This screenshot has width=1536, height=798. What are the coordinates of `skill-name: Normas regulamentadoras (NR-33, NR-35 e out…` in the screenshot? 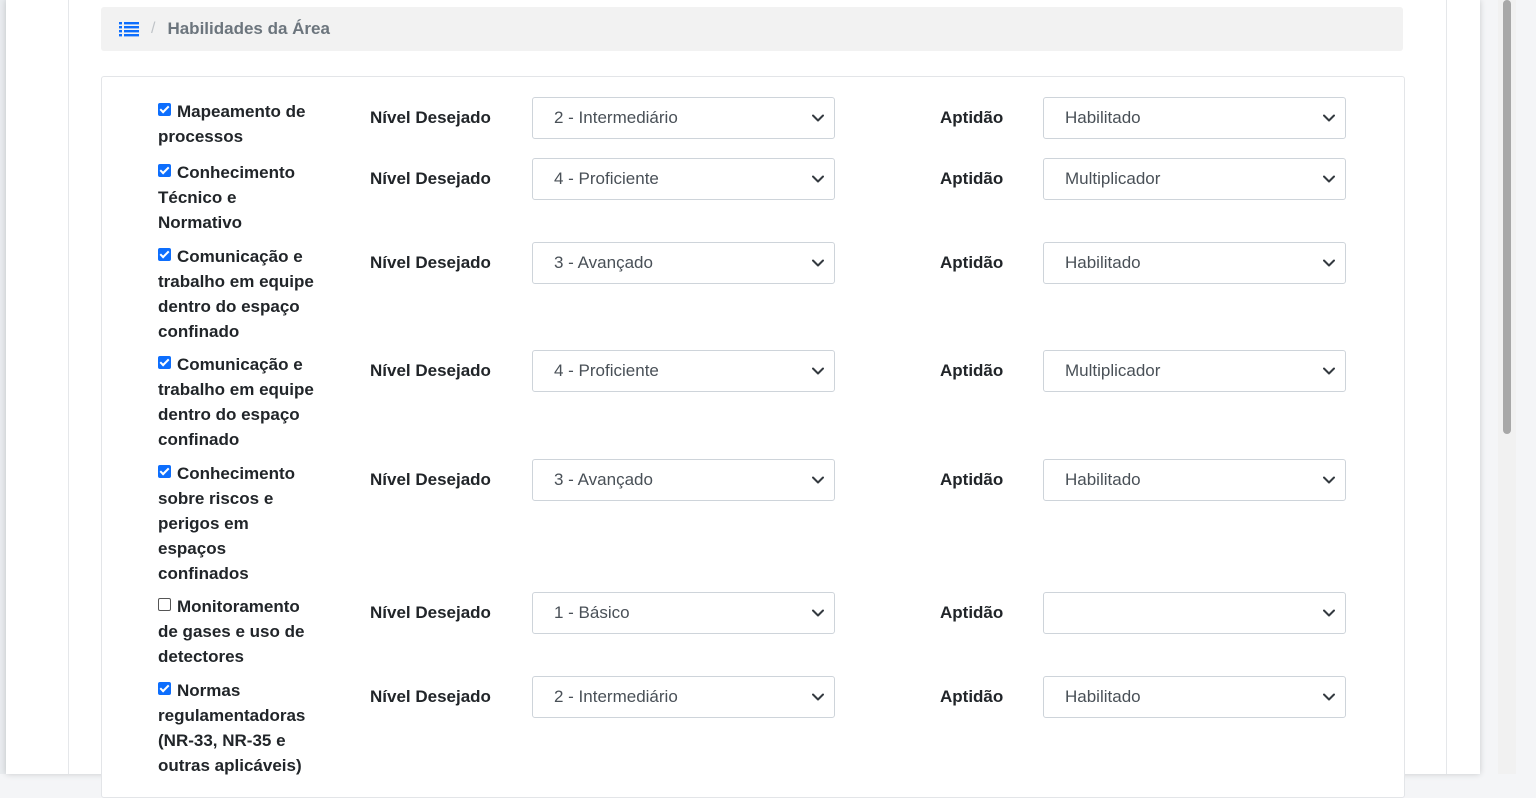 It's located at (243, 728).